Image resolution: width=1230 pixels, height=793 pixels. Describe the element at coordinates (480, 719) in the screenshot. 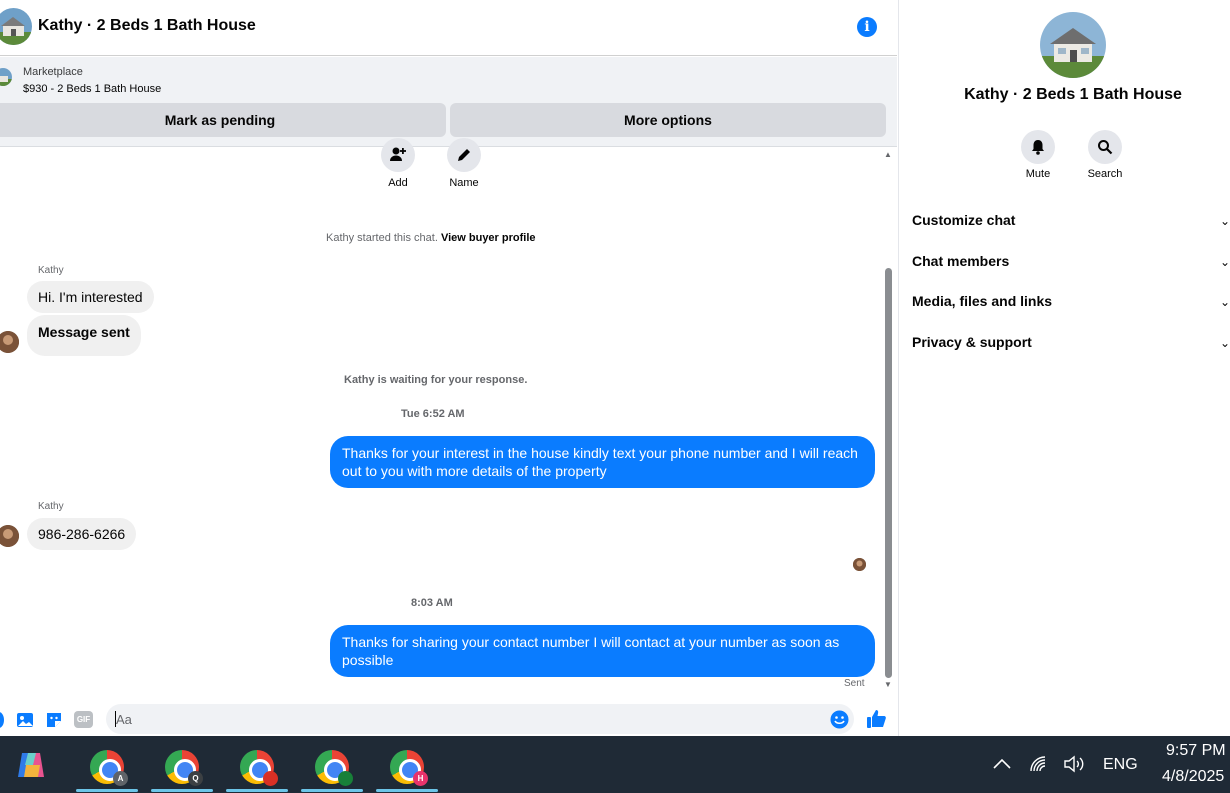

I see `message-input` at that location.